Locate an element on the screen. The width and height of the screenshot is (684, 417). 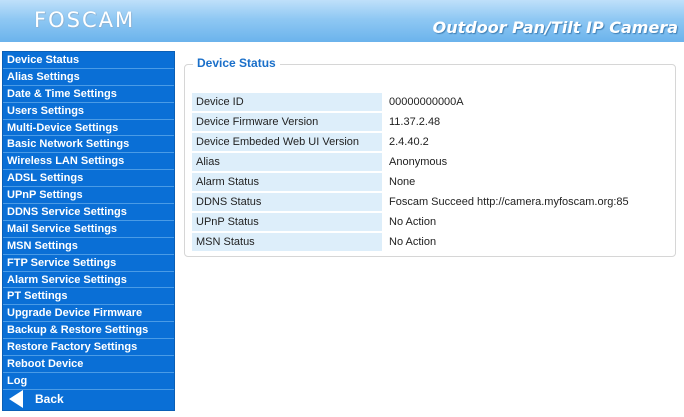
table-row: Device ID 00000000000A is located at coordinates (430, 102).